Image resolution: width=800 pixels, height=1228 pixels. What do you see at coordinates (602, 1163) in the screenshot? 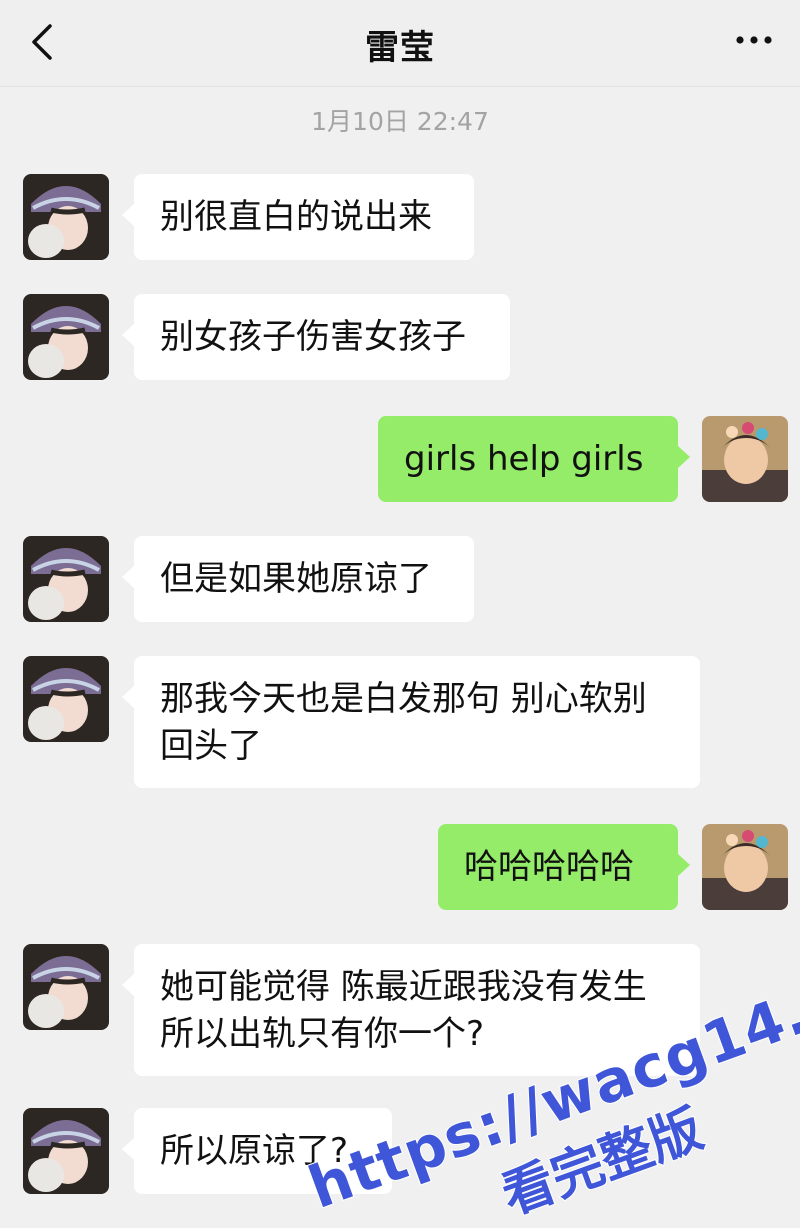
I see `watermark-cta: 看完整版` at bounding box center [602, 1163].